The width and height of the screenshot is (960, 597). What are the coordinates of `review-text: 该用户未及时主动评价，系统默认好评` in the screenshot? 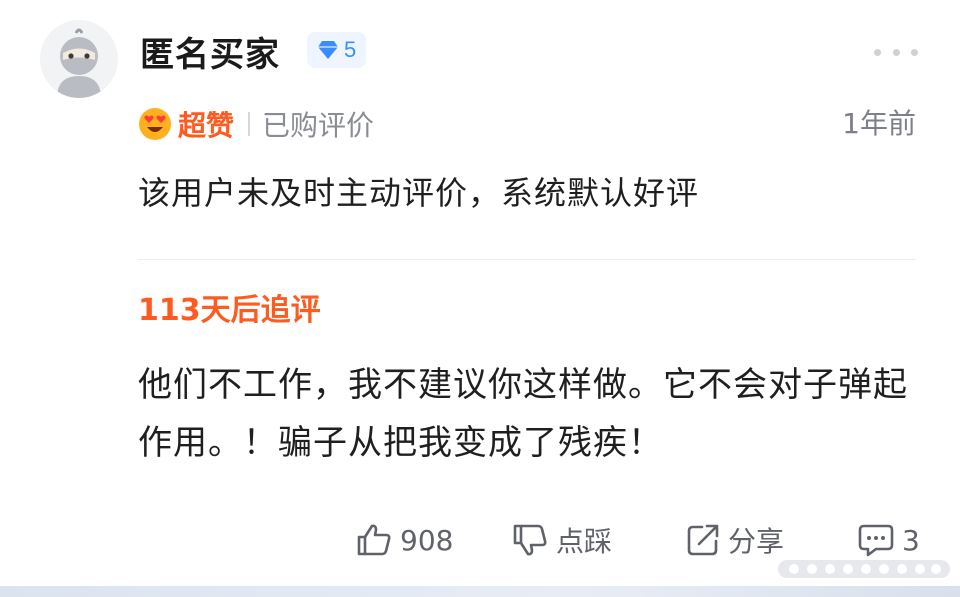 It's located at (419, 193).